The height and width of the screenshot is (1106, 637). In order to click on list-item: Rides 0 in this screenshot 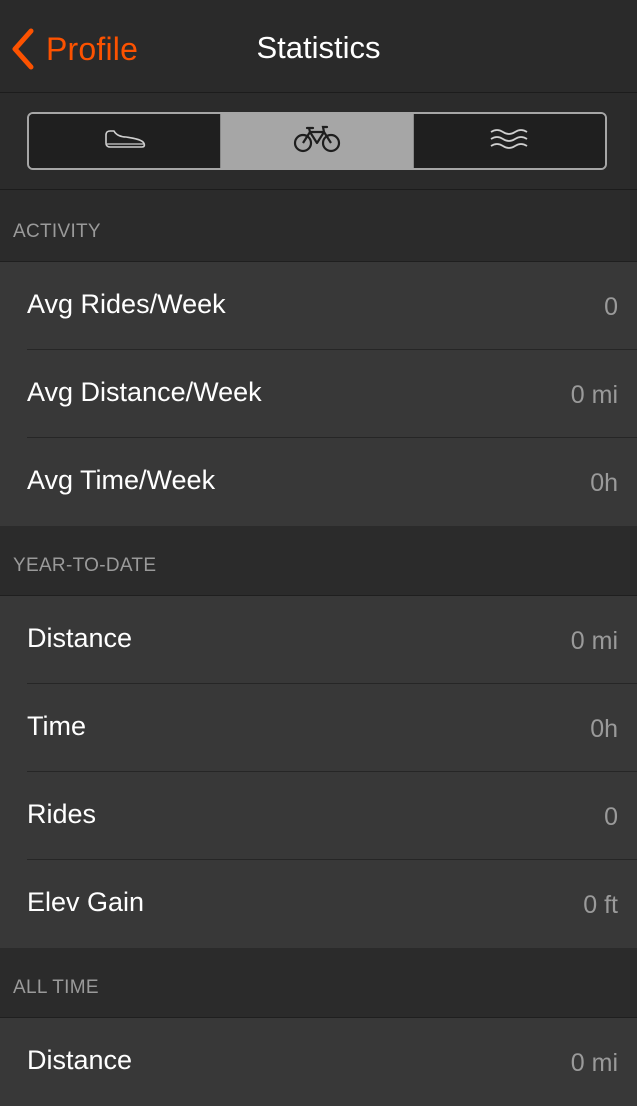, I will do `click(318, 816)`.